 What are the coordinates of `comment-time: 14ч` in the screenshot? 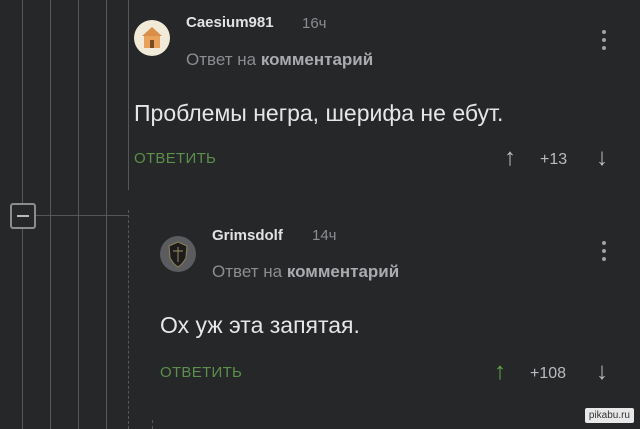 It's located at (324, 235).